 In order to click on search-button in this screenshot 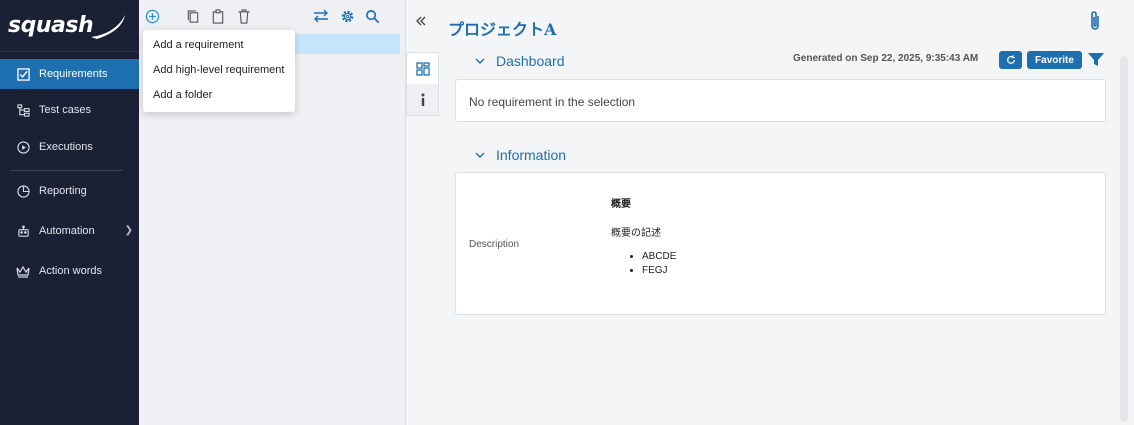, I will do `click(372, 16)`.